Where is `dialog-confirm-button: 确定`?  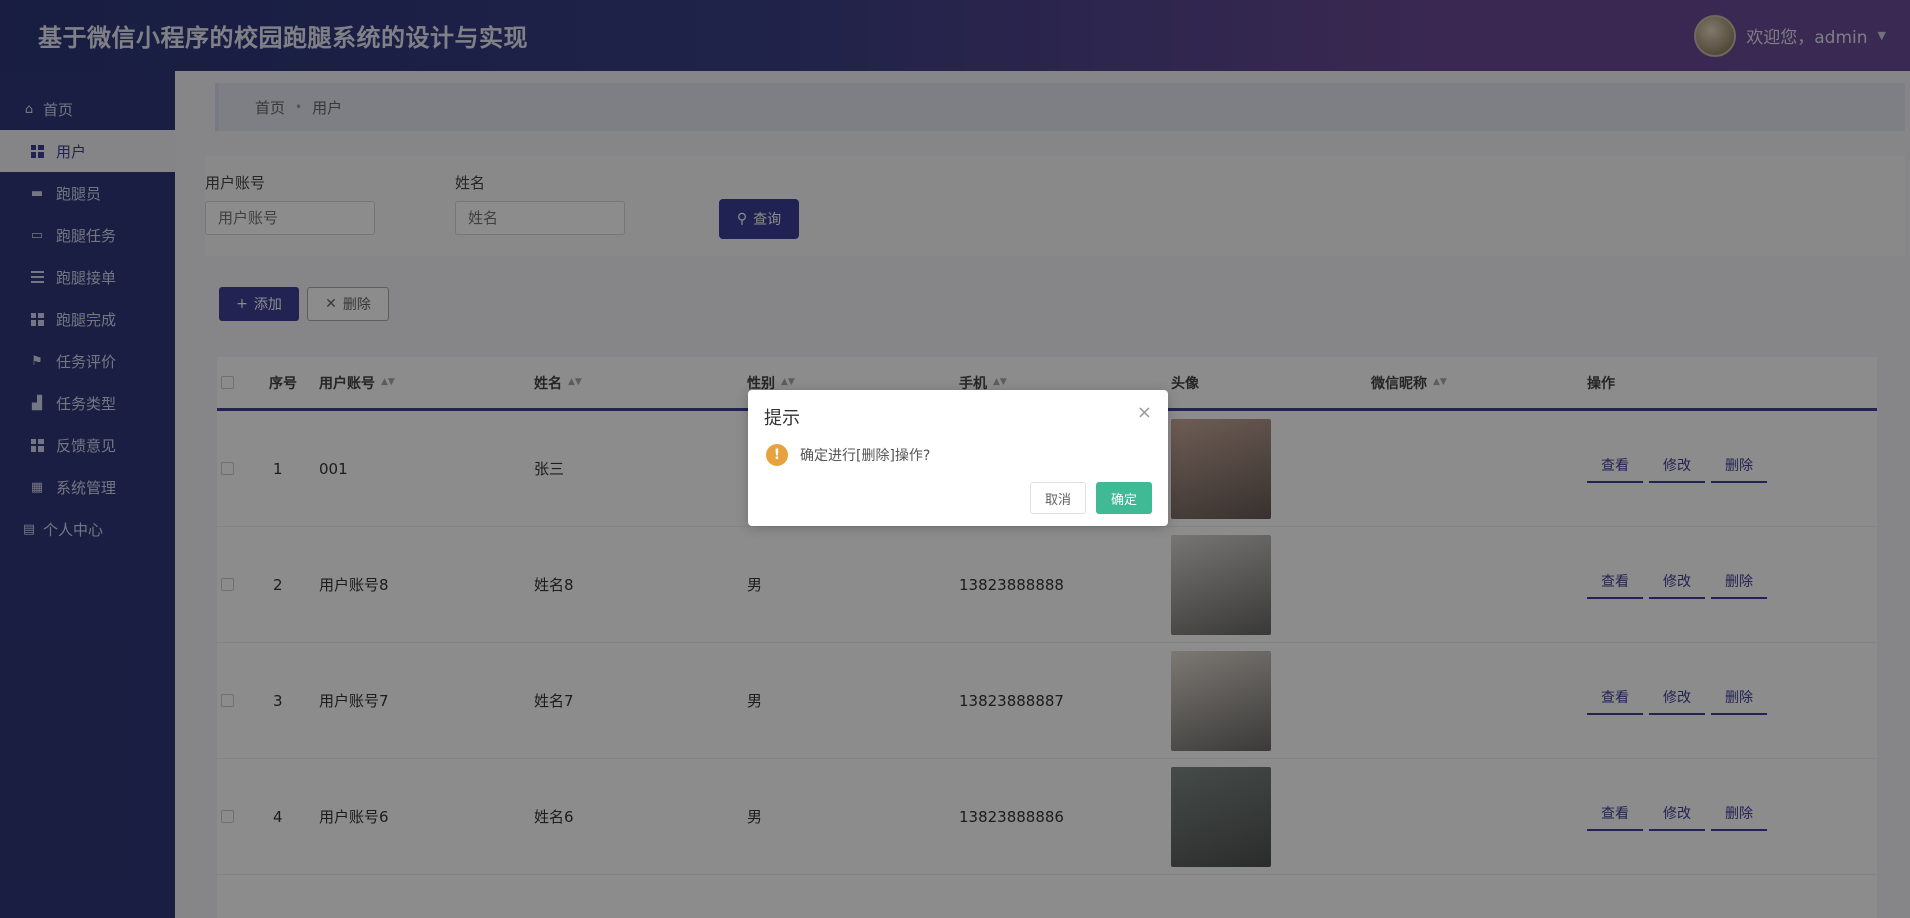 dialog-confirm-button: 确定 is located at coordinates (1124, 498).